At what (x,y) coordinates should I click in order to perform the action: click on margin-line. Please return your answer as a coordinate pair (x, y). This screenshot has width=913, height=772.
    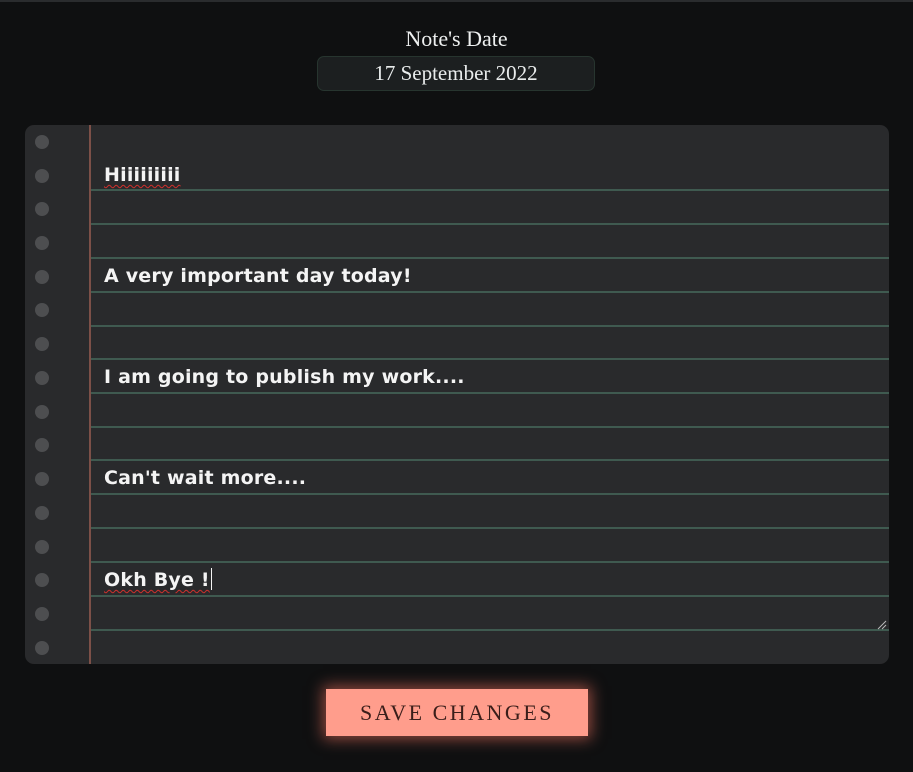
    Looking at the image, I should click on (90, 394).